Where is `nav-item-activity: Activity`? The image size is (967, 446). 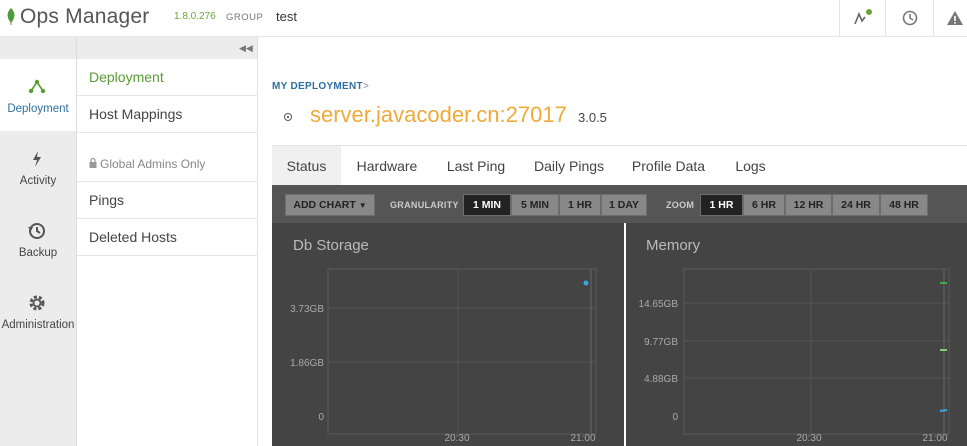 nav-item-activity: Activity is located at coordinates (38, 167).